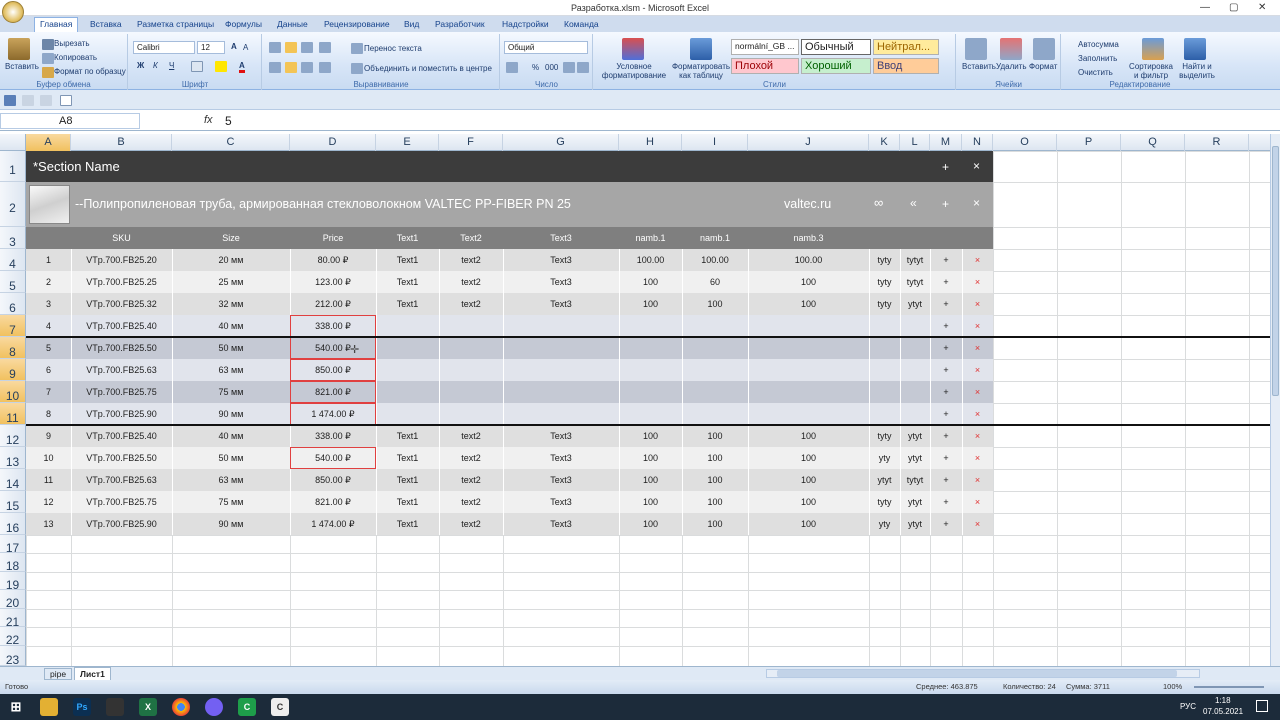 This screenshot has height=720, width=1280. What do you see at coordinates (1195, 49) in the screenshot?
I see `find-select-icon` at bounding box center [1195, 49].